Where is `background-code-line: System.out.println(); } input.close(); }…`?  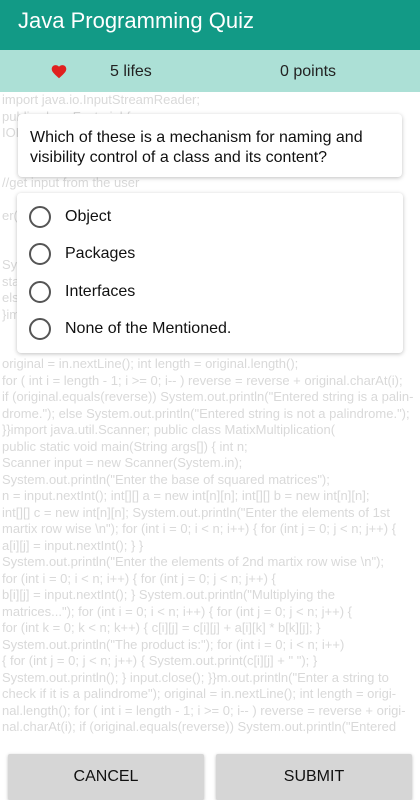
background-code-line: System.out.println(); } input.close(); }… is located at coordinates (195, 677).